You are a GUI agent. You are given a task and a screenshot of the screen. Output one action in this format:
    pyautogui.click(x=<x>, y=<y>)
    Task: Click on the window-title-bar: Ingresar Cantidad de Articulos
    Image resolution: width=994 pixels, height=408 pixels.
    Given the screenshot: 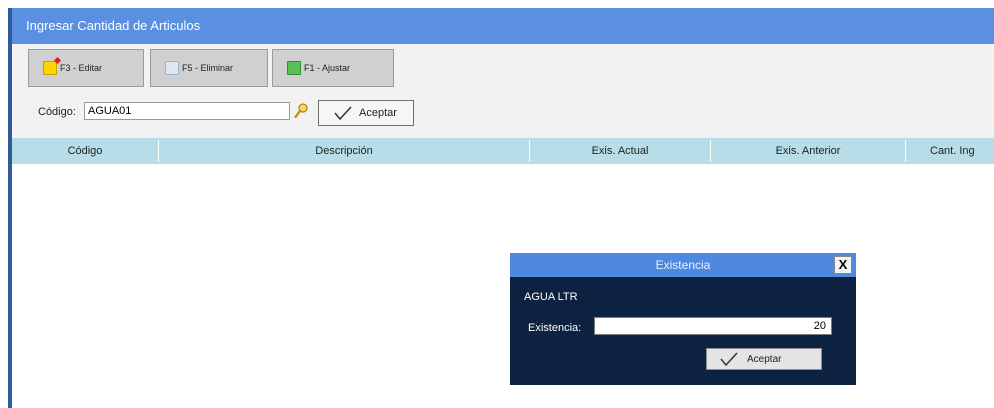 What is the action you would take?
    pyautogui.click(x=503, y=26)
    